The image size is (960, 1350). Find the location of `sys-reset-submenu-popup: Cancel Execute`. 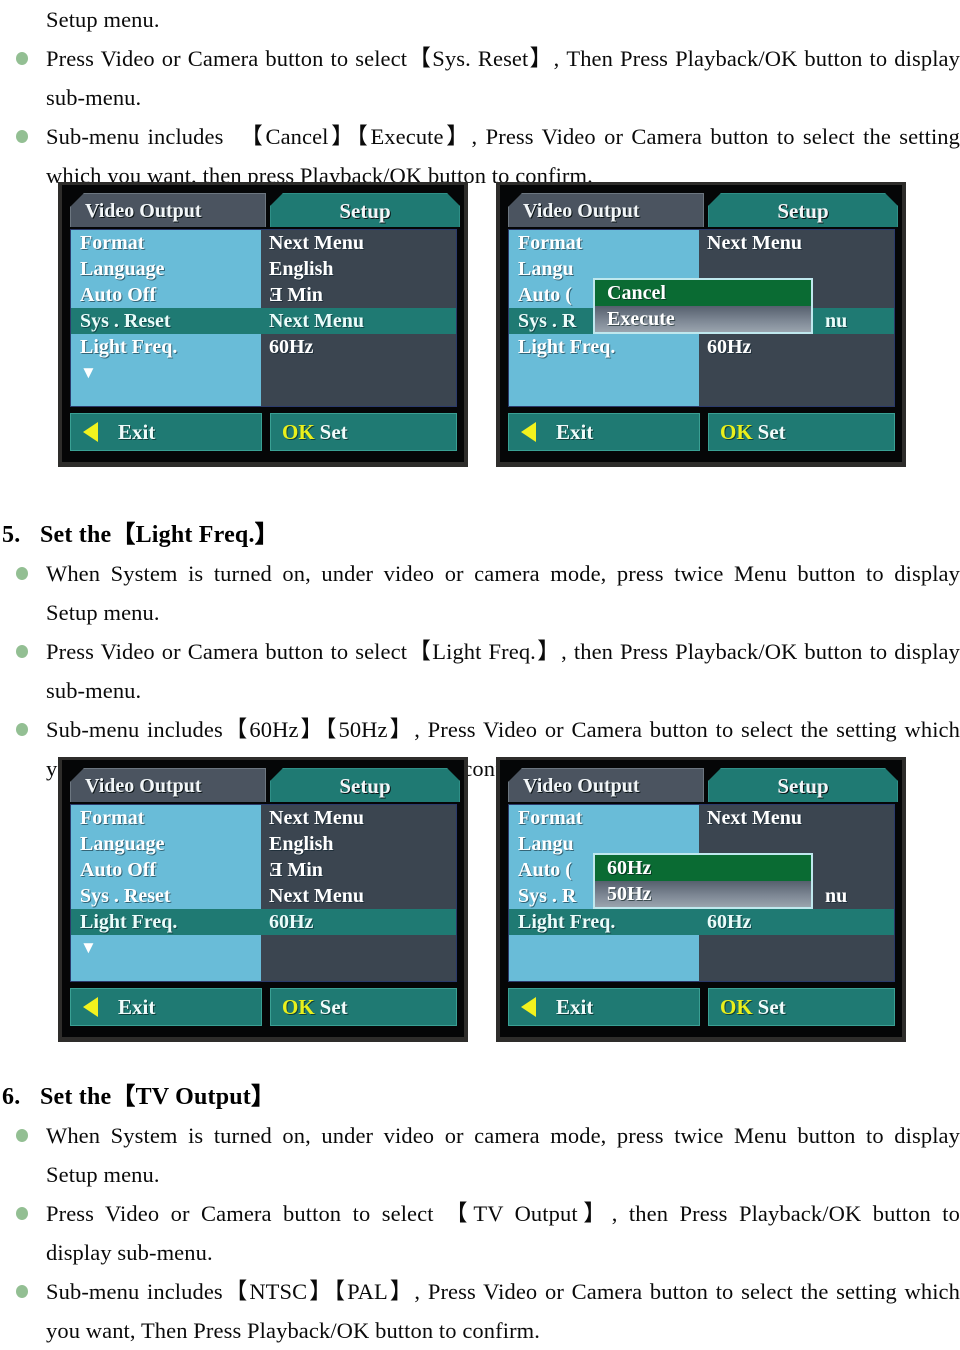

sys-reset-submenu-popup: Cancel Execute is located at coordinates (703, 306).